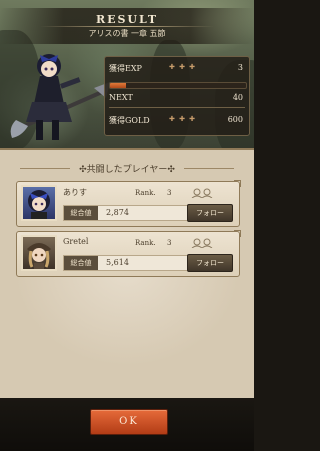 This screenshot has width=320, height=451. What do you see at coordinates (39, 256) in the screenshot?
I see `gretel-avatar-icon` at bounding box center [39, 256].